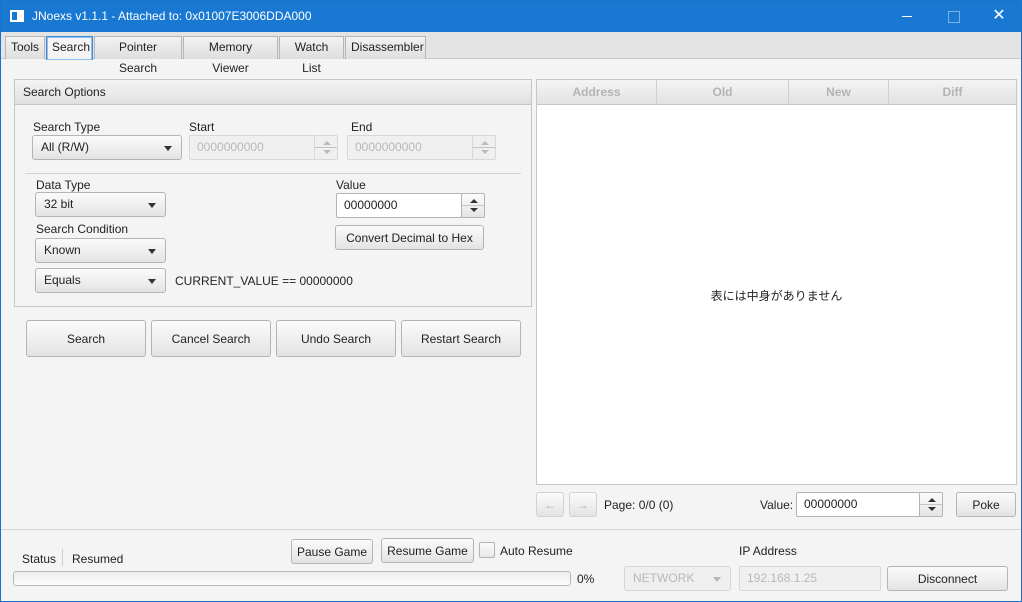 The image size is (1022, 602). What do you see at coordinates (336, 338) in the screenshot?
I see `undo-search-button: Undo Search` at bounding box center [336, 338].